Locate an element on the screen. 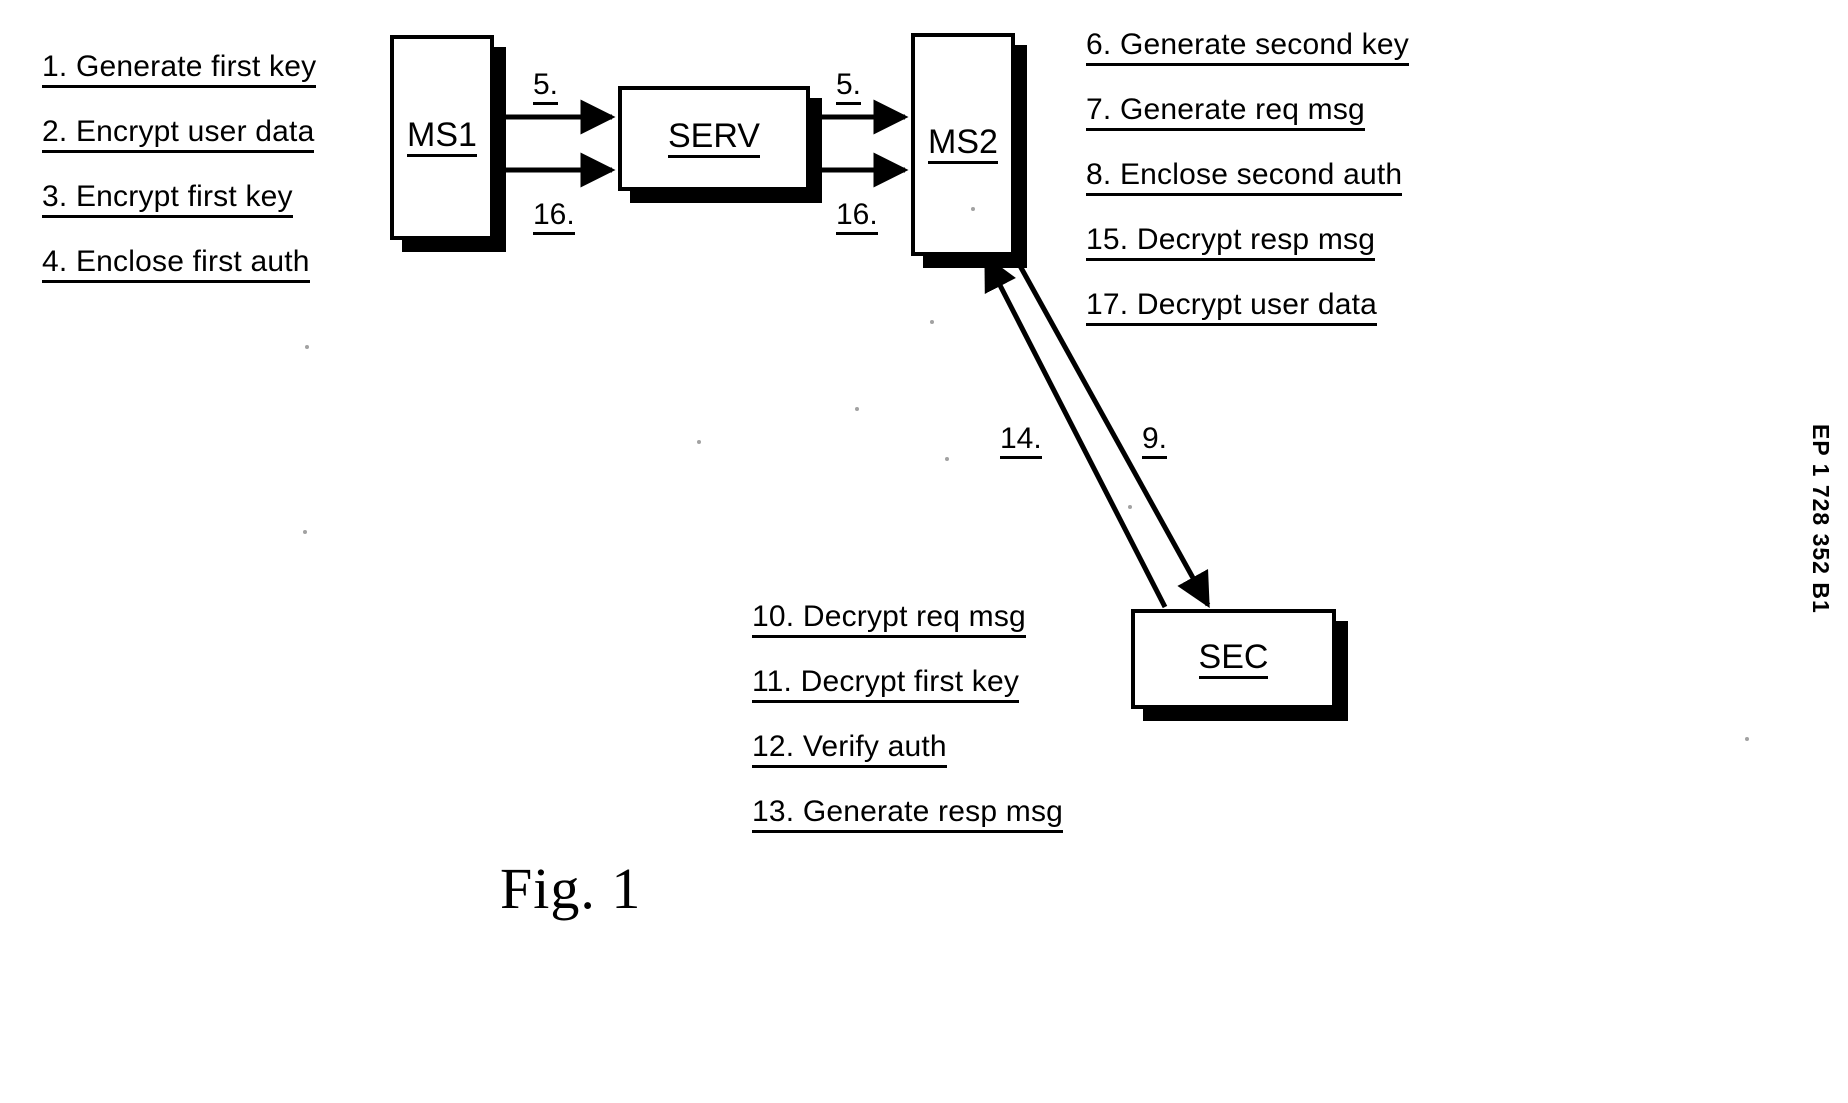 This screenshot has height=1103, width=1848. connector-label-5-serv-ms2: 5. is located at coordinates (849, 87).